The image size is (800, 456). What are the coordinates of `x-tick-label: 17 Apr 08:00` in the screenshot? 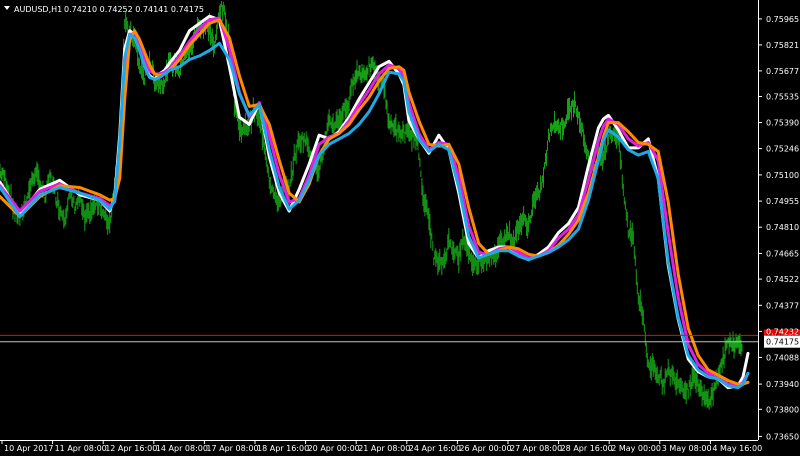 It's located at (232, 448).